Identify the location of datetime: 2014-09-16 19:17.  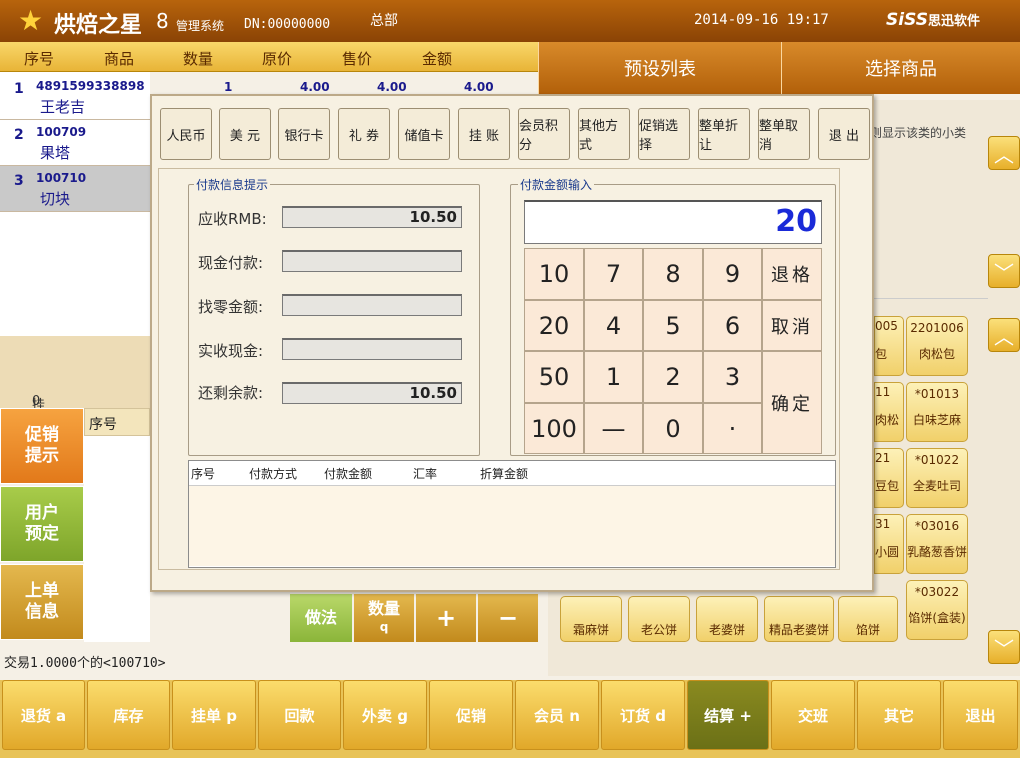
(761, 20).